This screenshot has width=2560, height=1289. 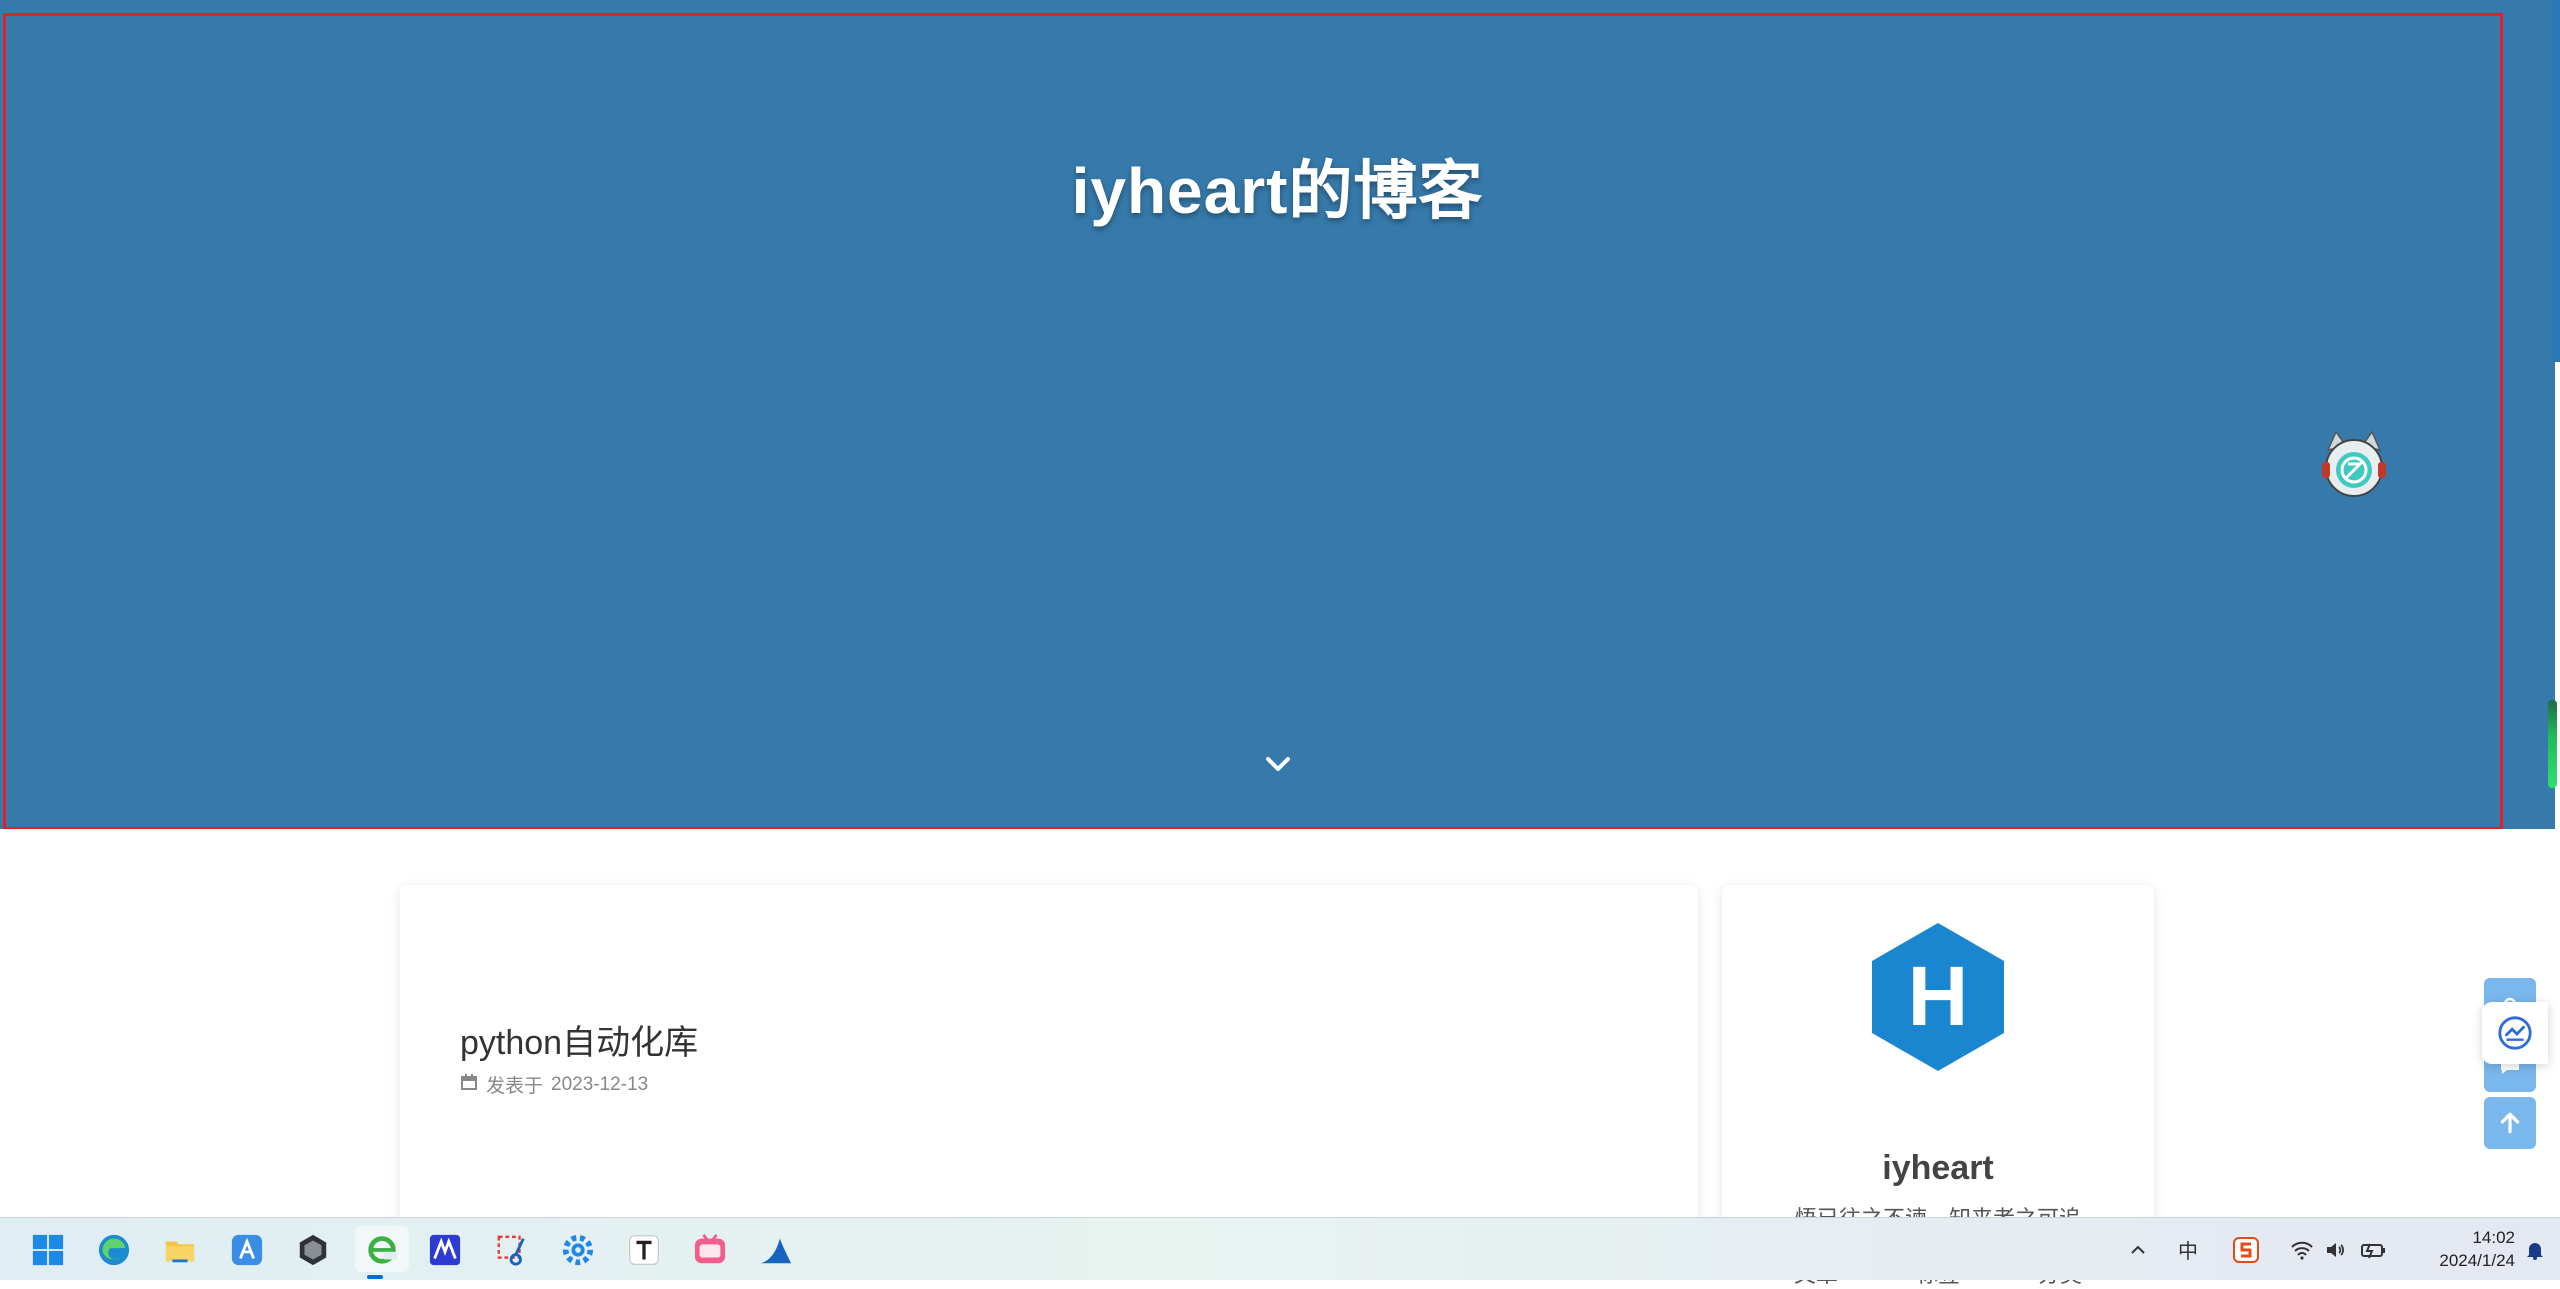 I want to click on clock: 14:02 2024/1/24, so click(x=2460, y=1249).